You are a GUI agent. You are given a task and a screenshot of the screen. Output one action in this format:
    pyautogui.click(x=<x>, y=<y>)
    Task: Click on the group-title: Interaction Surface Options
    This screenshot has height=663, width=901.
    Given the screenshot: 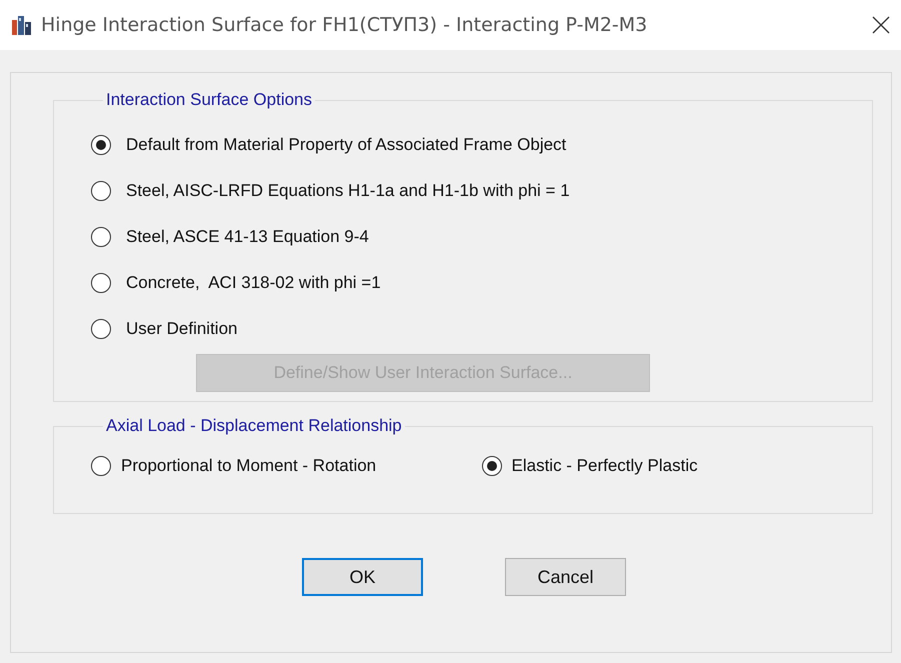 What is the action you would take?
    pyautogui.click(x=209, y=100)
    